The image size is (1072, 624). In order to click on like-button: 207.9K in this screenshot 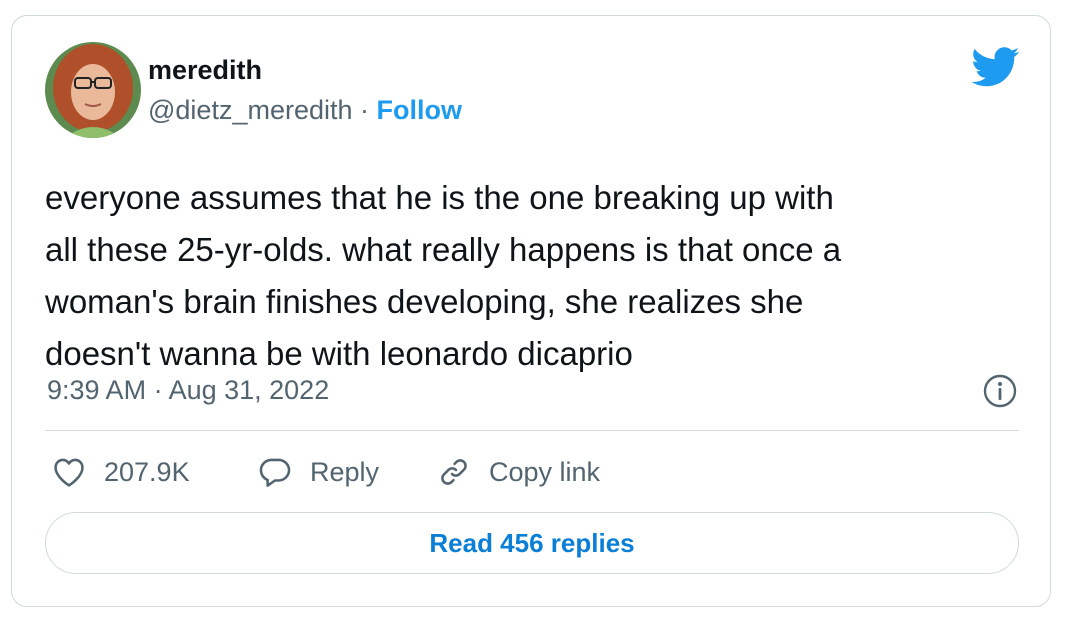, I will do `click(121, 472)`.